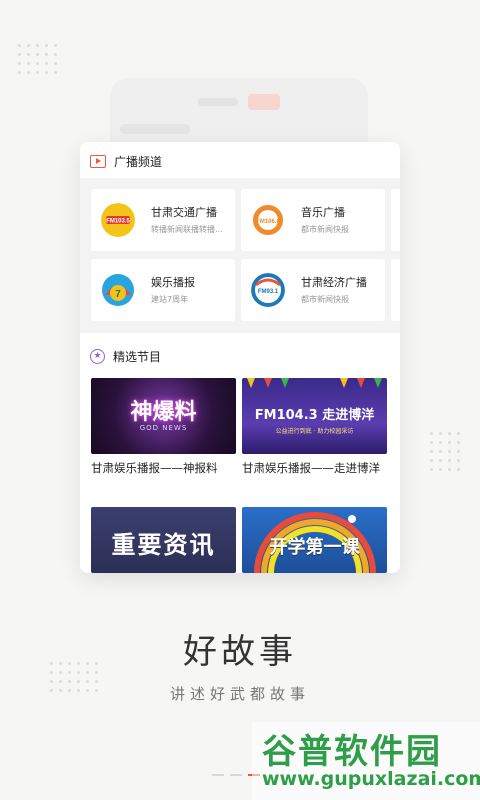 This screenshot has width=480, height=800. I want to click on ghost-line, so click(155, 129).